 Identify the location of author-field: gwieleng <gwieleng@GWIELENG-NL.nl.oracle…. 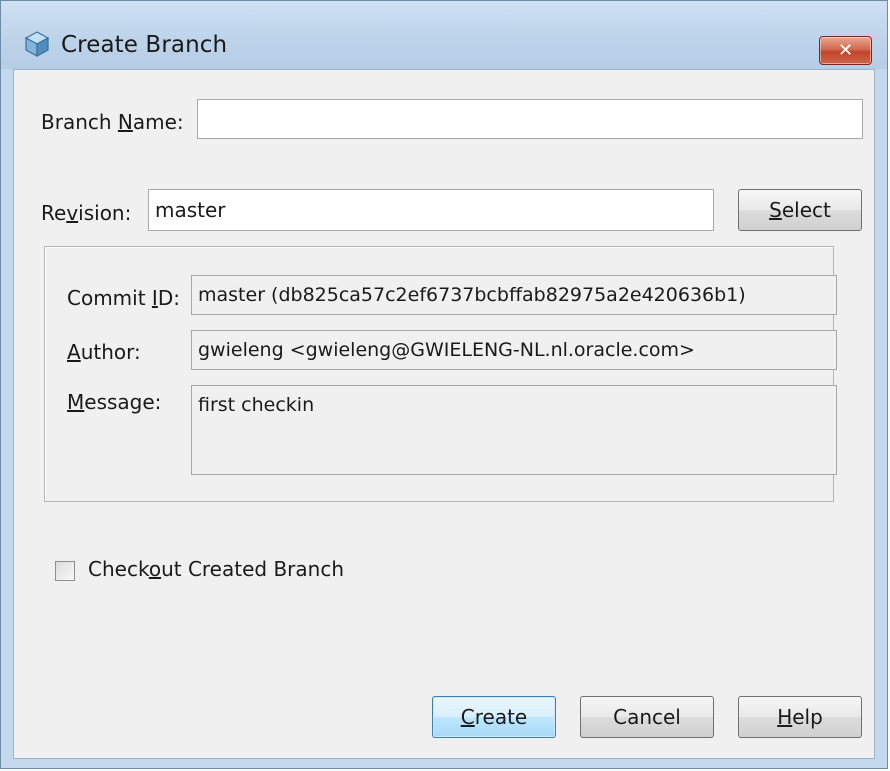
(514, 350).